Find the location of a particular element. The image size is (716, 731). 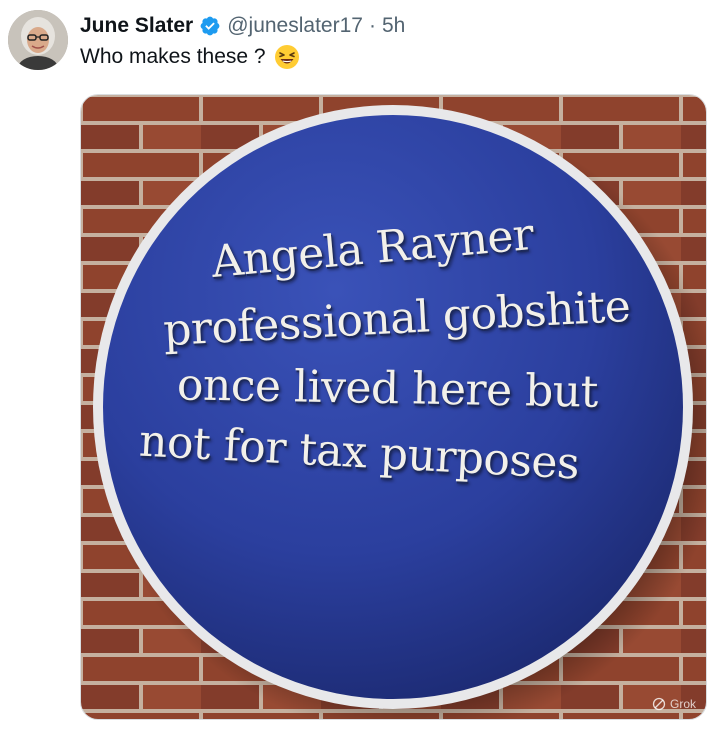

profile-photo is located at coordinates (38, 40).